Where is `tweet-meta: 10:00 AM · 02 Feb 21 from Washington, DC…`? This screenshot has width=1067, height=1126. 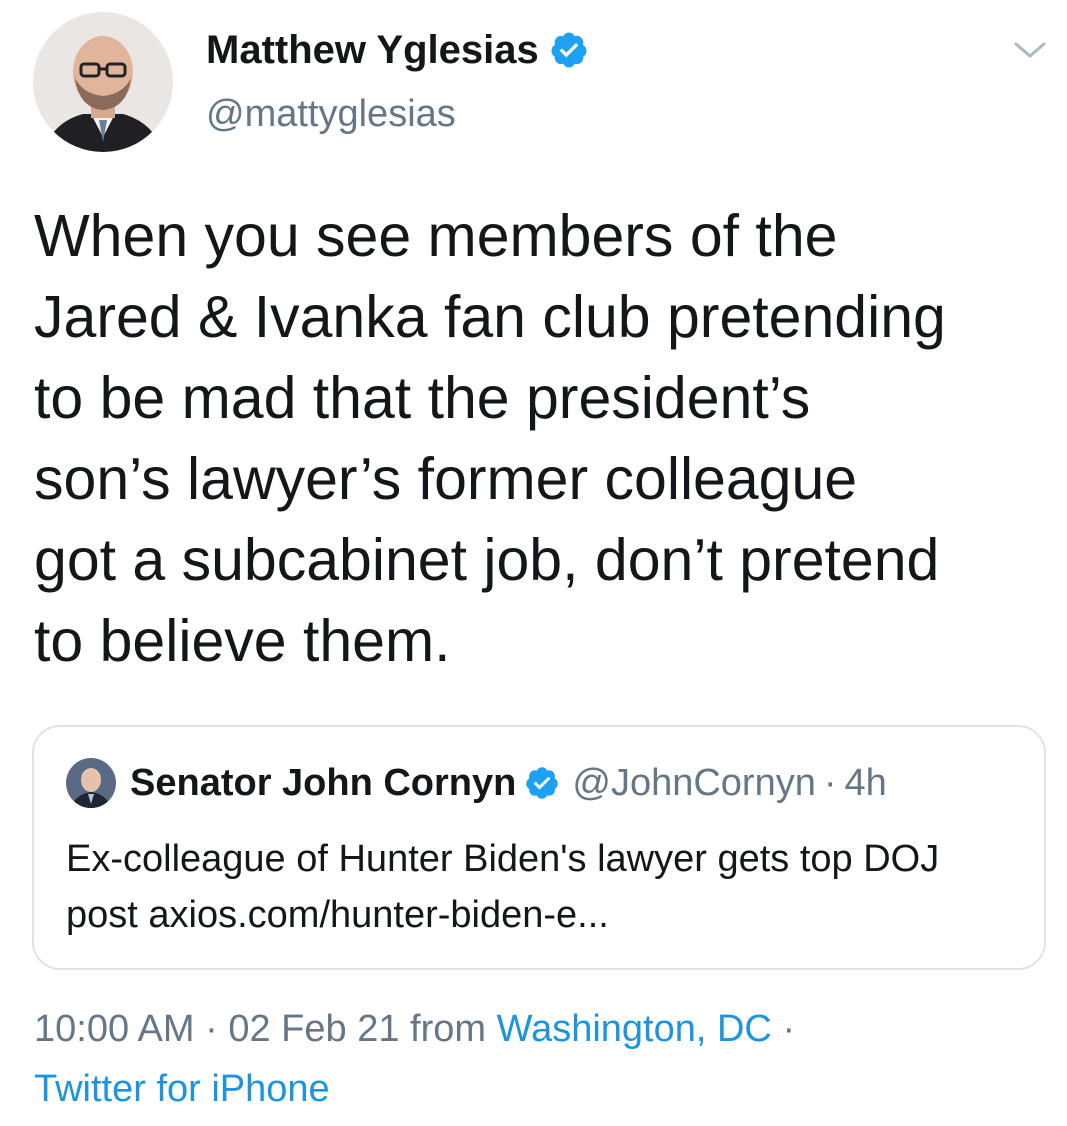
tweet-meta: 10:00 AM · 02 Feb 21 from Washington, DC… is located at coordinates (414, 1029).